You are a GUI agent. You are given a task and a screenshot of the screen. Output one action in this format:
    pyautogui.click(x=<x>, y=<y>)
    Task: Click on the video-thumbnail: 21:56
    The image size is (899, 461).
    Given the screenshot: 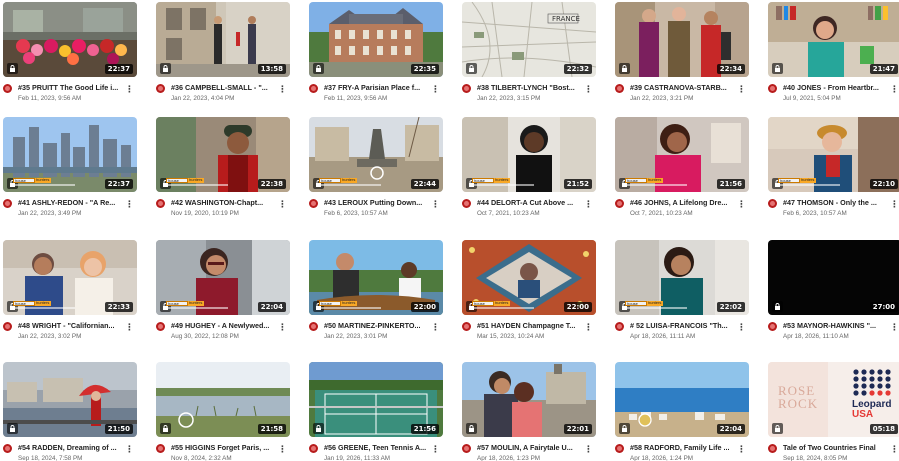 What is the action you would take?
    pyautogui.click(x=376, y=399)
    